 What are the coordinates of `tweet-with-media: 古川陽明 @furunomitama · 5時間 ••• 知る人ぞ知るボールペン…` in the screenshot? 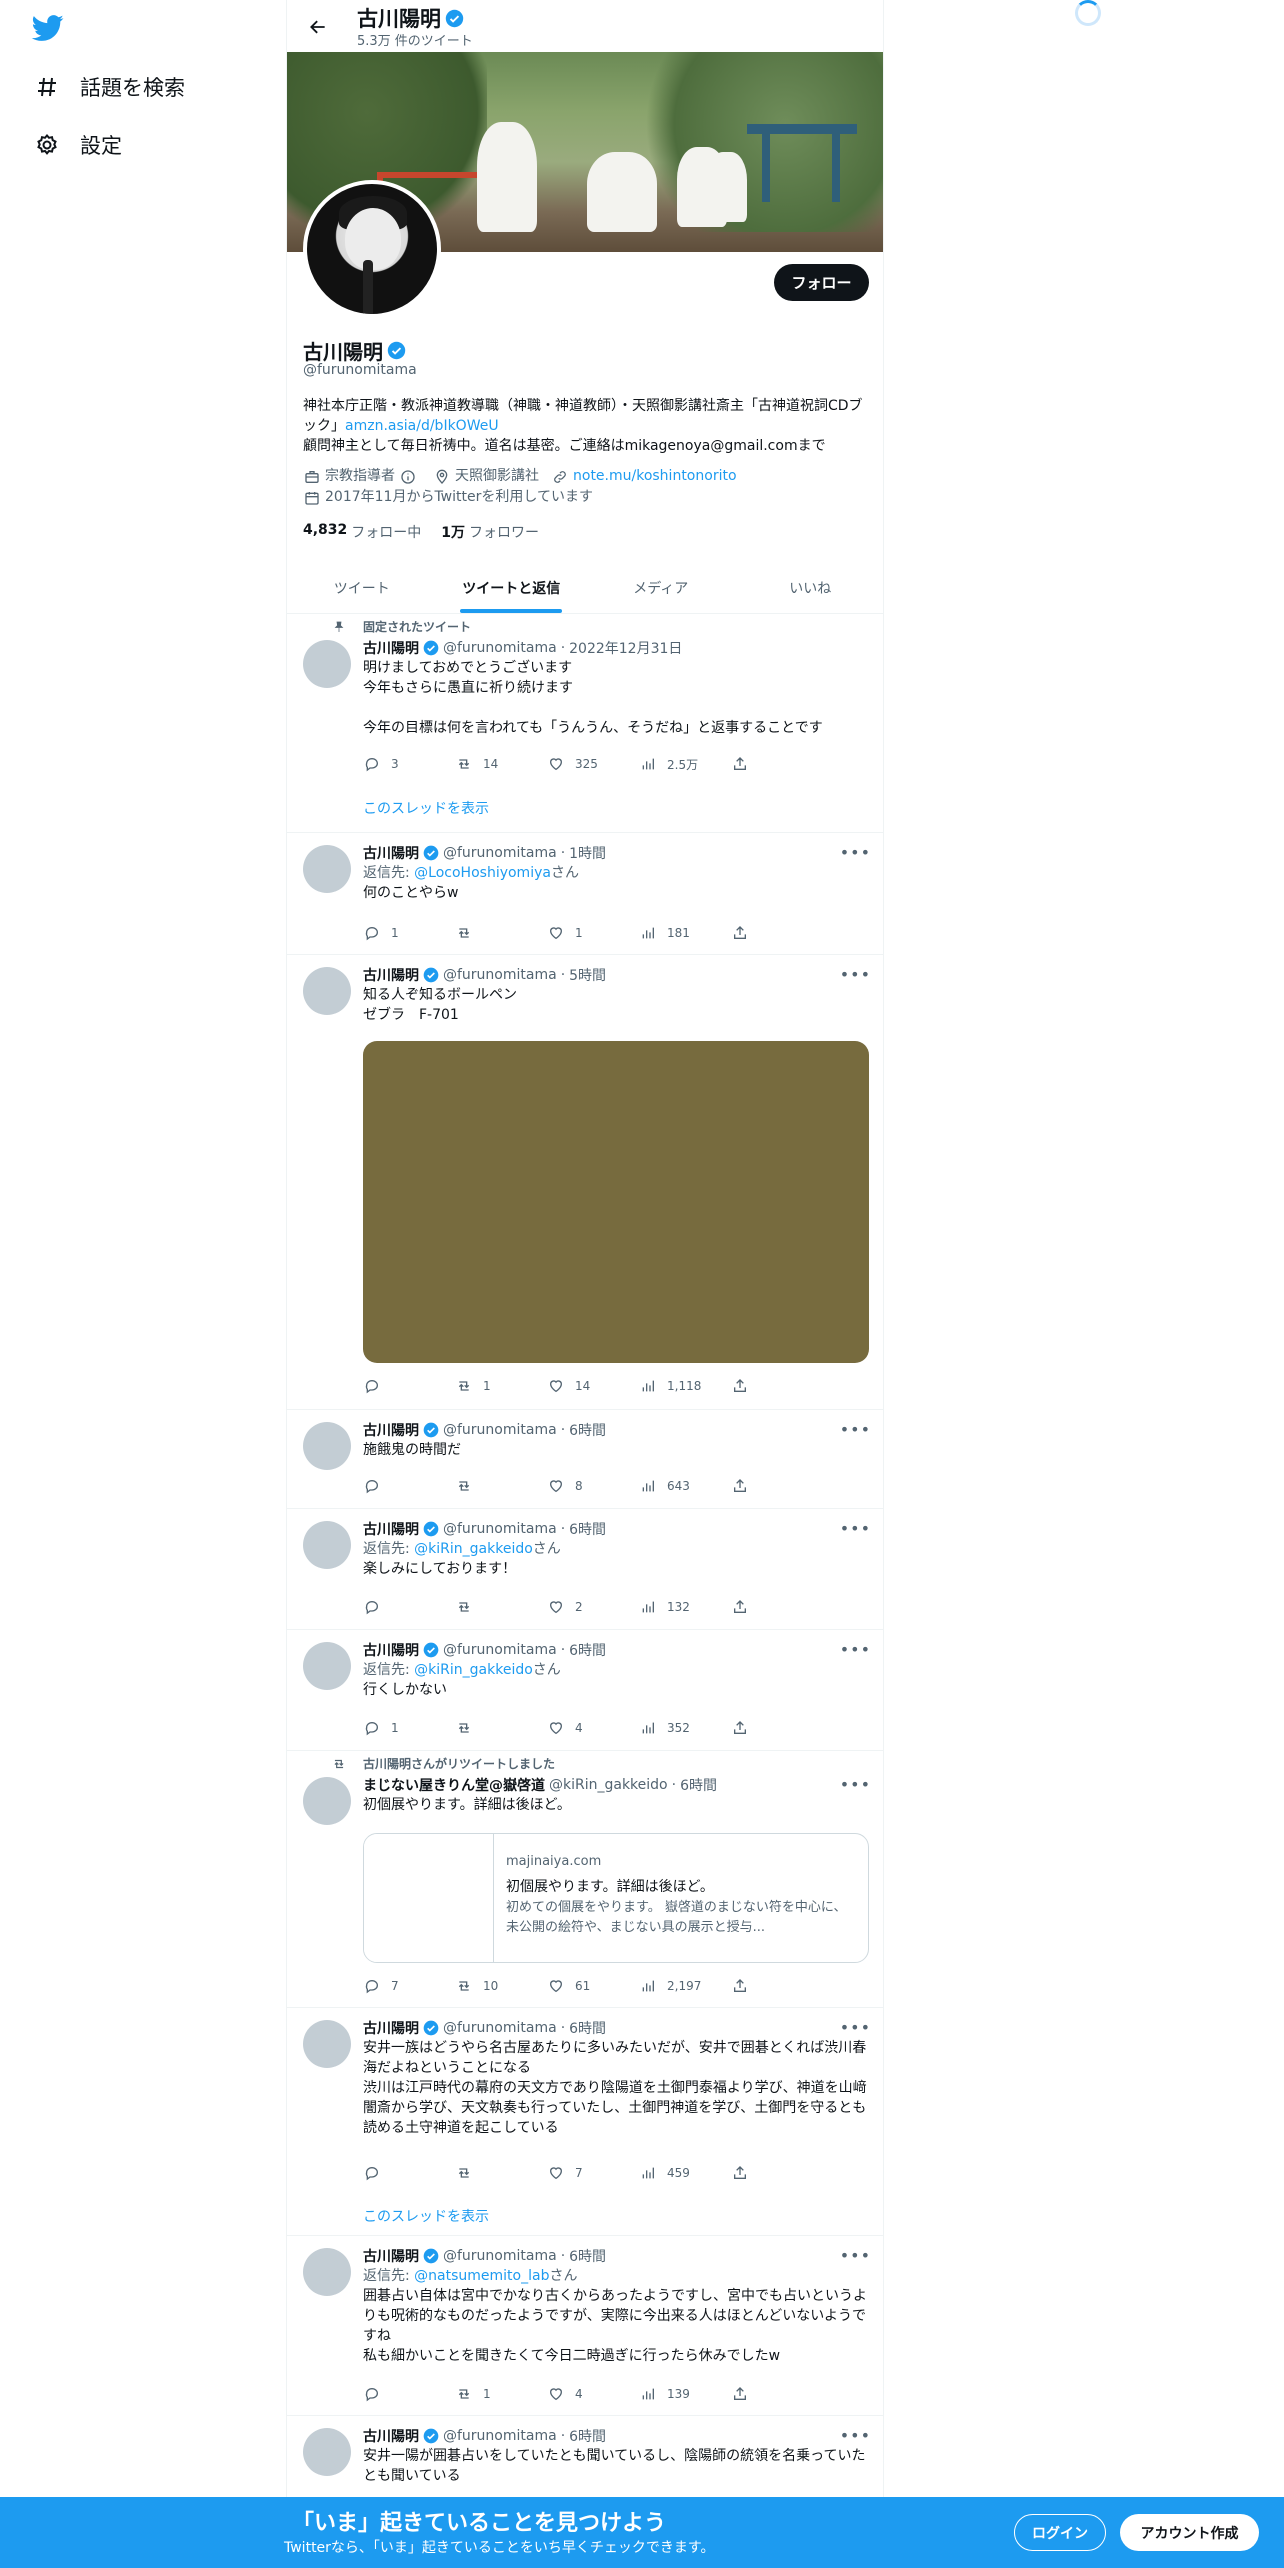 It's located at (585, 1182).